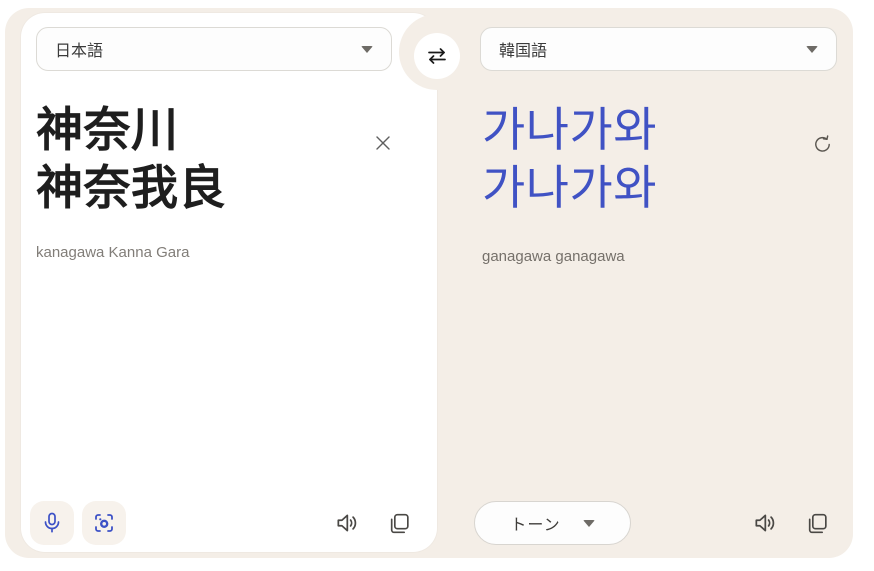 This screenshot has height=571, width=874. What do you see at coordinates (523, 51) in the screenshot?
I see `target-language-label: 韓国語` at bounding box center [523, 51].